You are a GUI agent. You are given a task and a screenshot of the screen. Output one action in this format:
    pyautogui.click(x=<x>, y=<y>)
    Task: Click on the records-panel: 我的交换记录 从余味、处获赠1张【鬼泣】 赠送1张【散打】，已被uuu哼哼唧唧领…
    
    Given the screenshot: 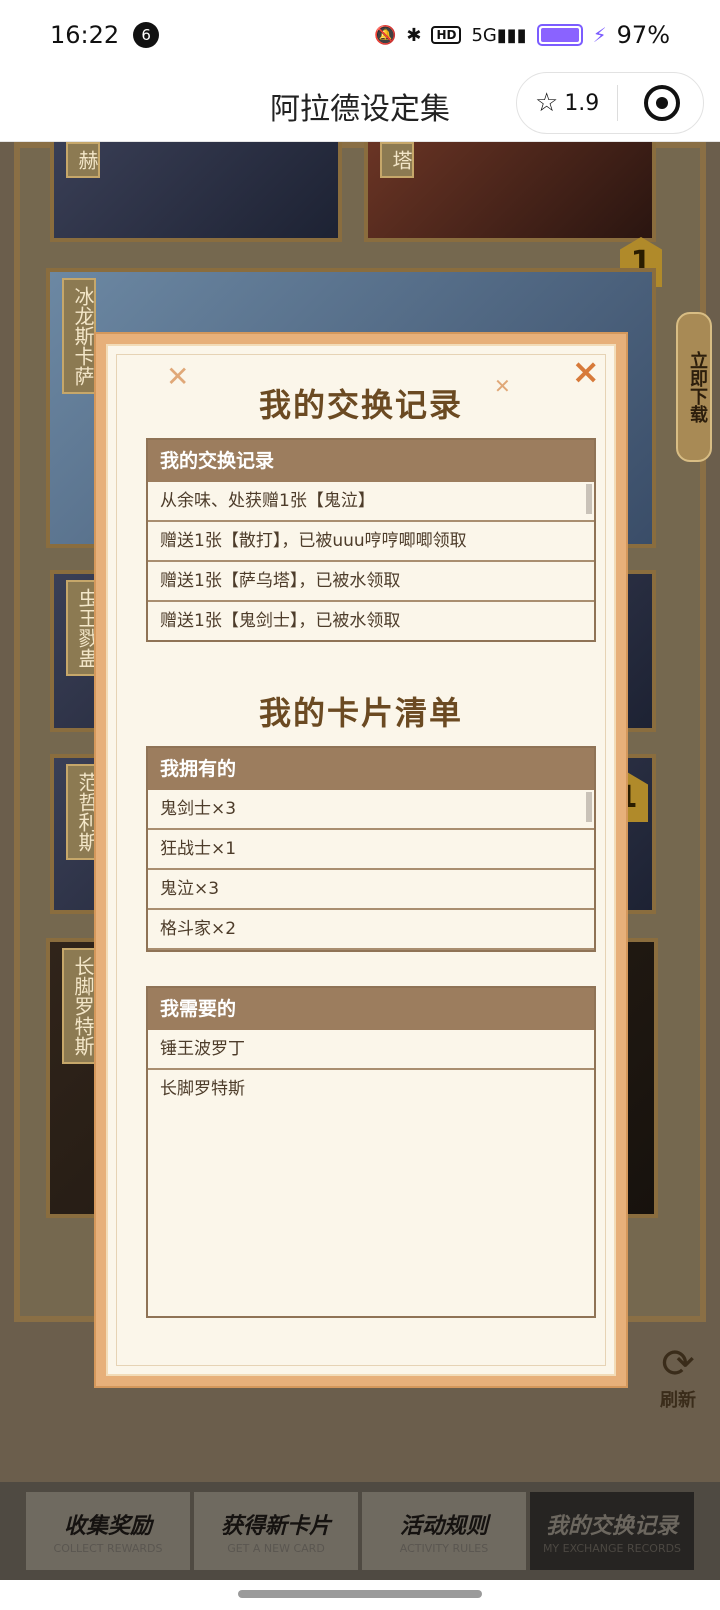 What is the action you would take?
    pyautogui.click(x=371, y=540)
    